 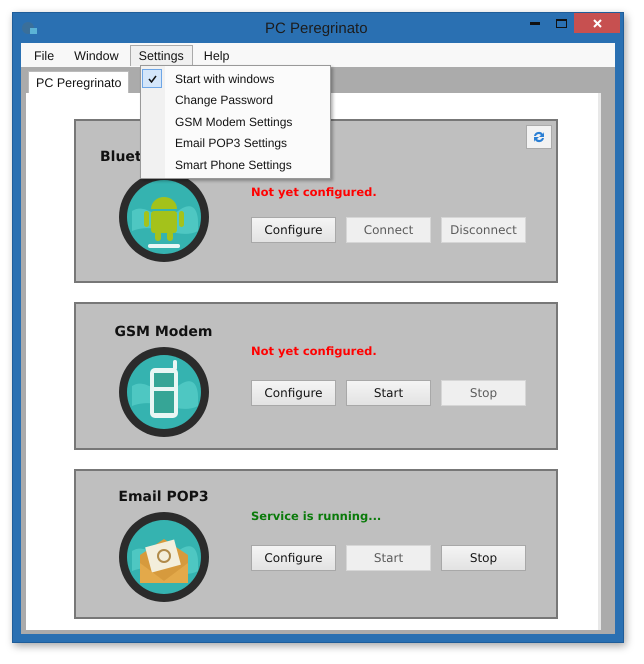 I want to click on menu-item: Window, so click(x=96, y=55).